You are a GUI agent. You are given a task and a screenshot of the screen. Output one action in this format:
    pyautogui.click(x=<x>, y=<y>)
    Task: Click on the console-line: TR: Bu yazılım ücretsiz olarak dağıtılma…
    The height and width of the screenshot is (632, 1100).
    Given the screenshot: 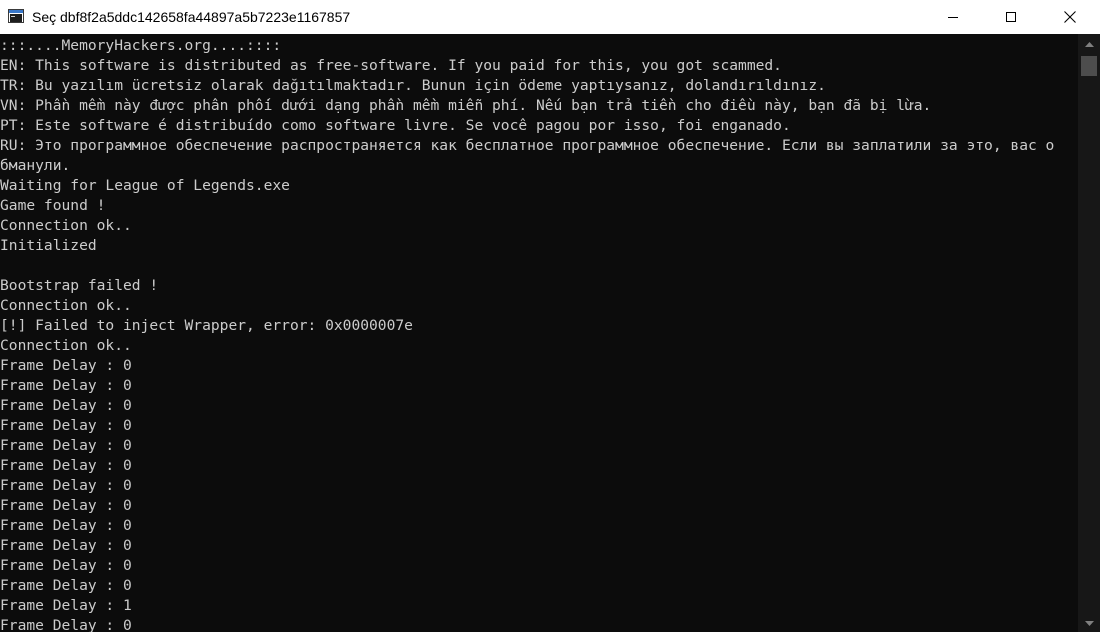 What is the action you would take?
    pyautogui.click(x=413, y=85)
    